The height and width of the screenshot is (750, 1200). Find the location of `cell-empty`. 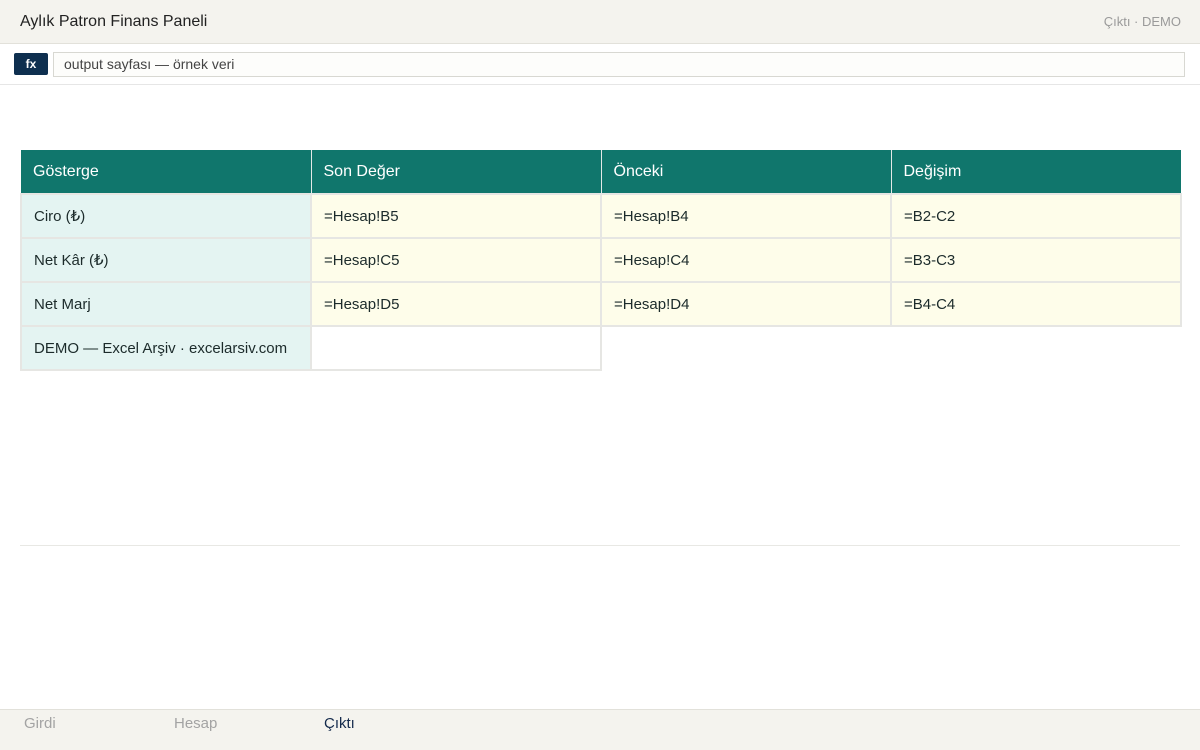

cell-empty is located at coordinates (456, 348).